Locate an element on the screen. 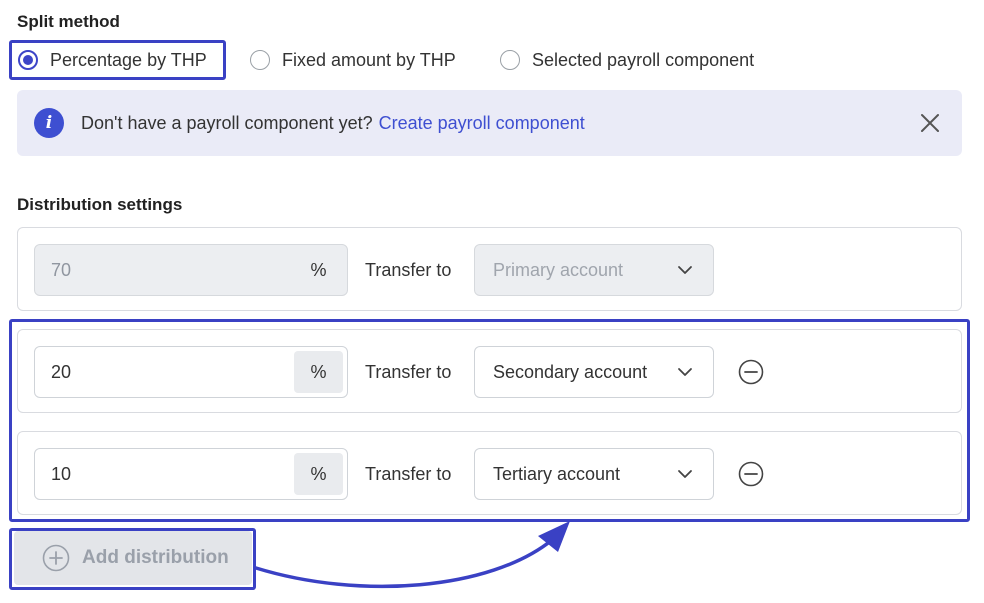 This screenshot has height=603, width=984. account-select: Primary account is located at coordinates (594, 270).